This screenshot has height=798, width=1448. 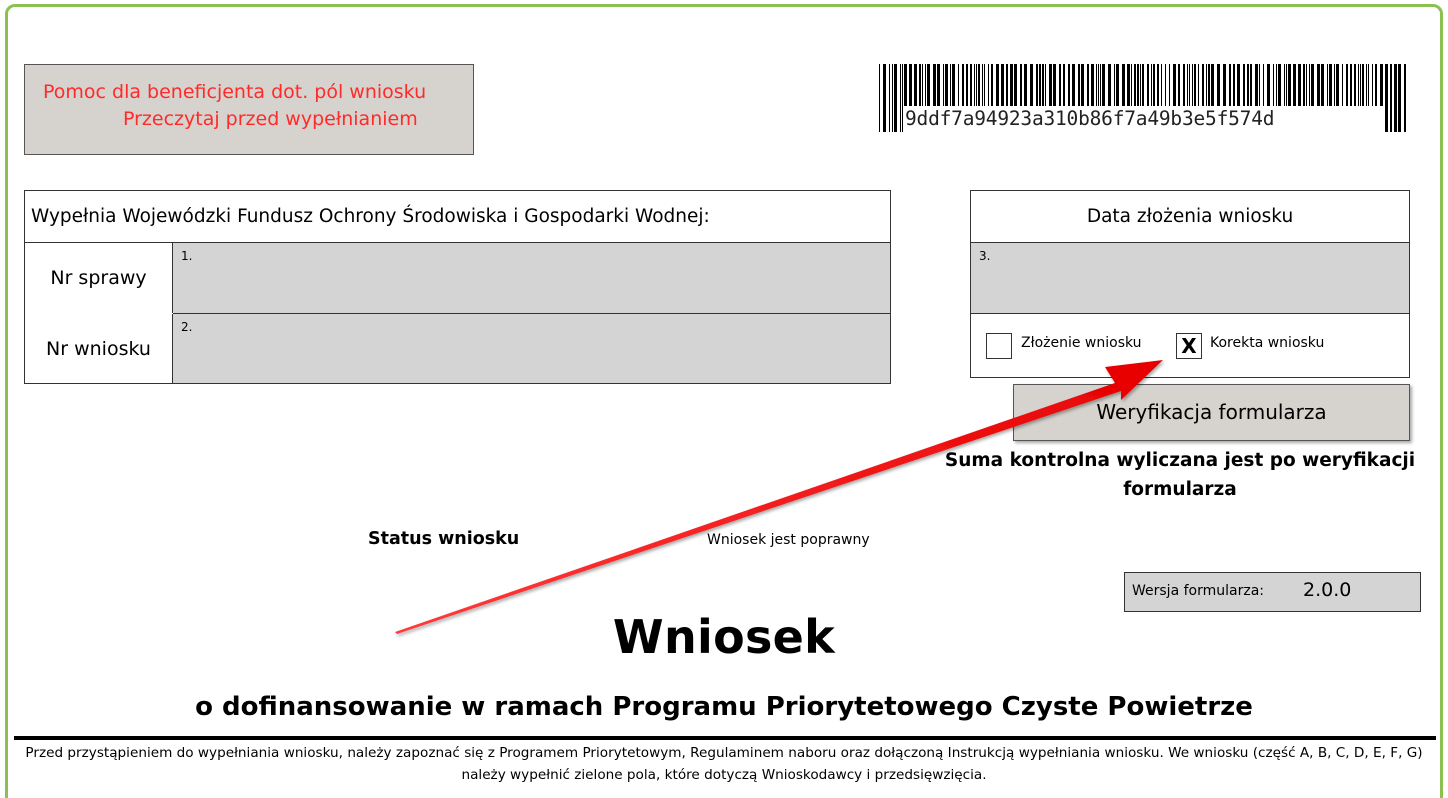 I want to click on case-number-field: 1., so click(x=531, y=278).